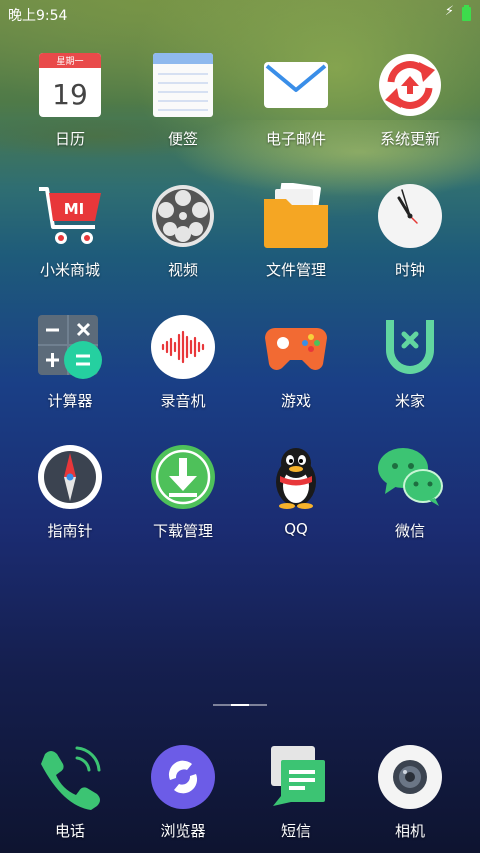 Image resolution: width=480 pixels, height=853 pixels. I want to click on page-indicator, so click(240, 705).